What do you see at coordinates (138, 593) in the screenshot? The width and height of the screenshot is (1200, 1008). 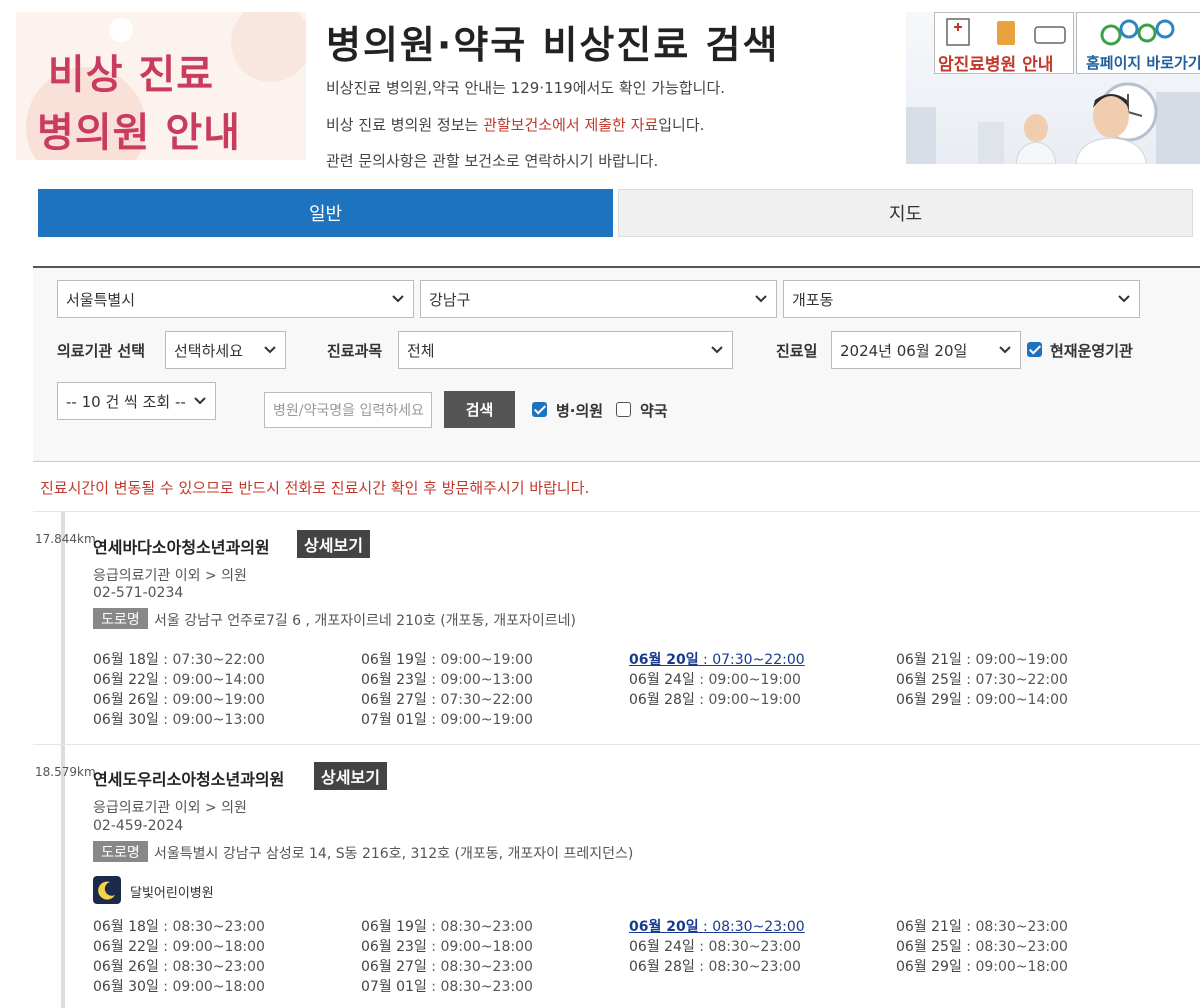 I see `result-phone: 02-571-0234` at bounding box center [138, 593].